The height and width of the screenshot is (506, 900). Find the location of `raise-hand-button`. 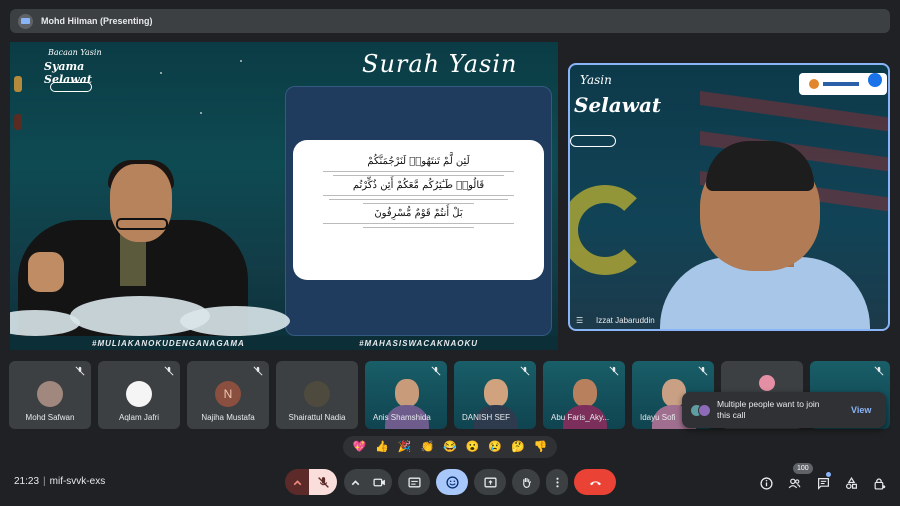

raise-hand-button is located at coordinates (526, 482).